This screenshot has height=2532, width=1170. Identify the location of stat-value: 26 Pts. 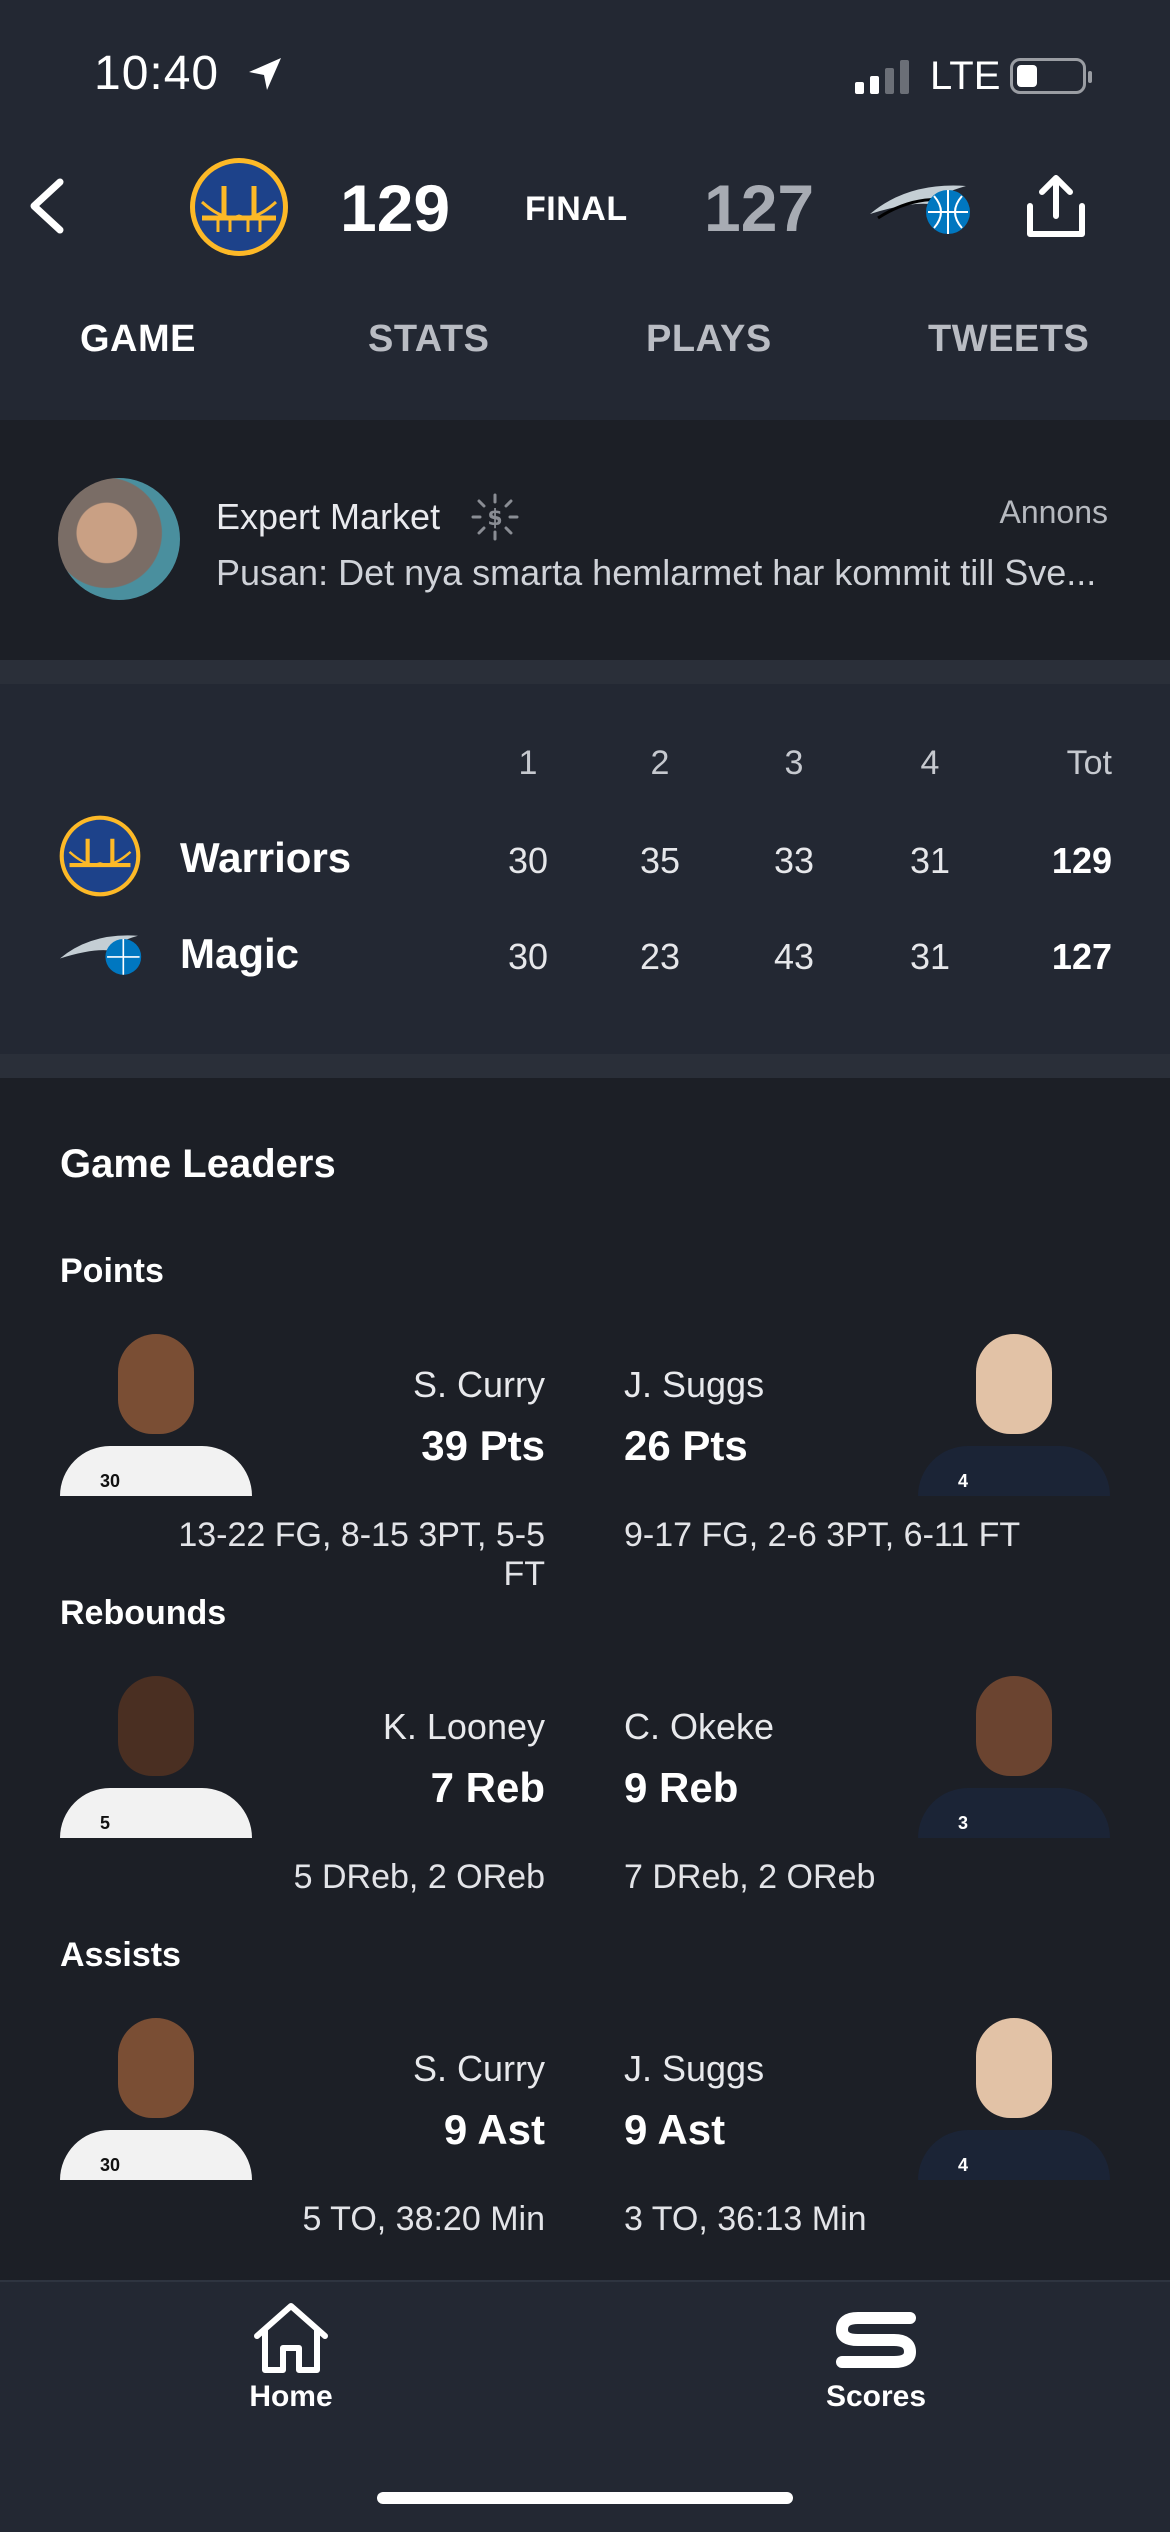
(686, 1445).